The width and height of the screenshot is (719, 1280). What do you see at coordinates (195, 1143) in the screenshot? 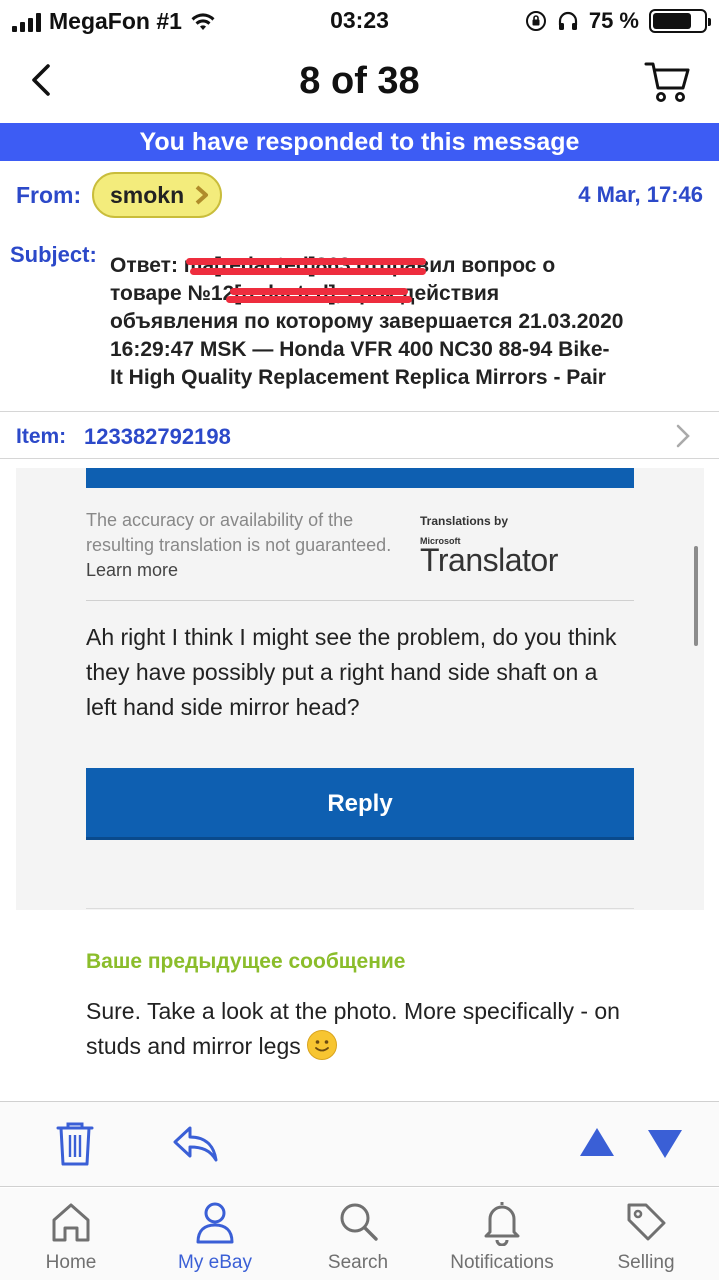
I see `reply-arrow-icon` at bounding box center [195, 1143].